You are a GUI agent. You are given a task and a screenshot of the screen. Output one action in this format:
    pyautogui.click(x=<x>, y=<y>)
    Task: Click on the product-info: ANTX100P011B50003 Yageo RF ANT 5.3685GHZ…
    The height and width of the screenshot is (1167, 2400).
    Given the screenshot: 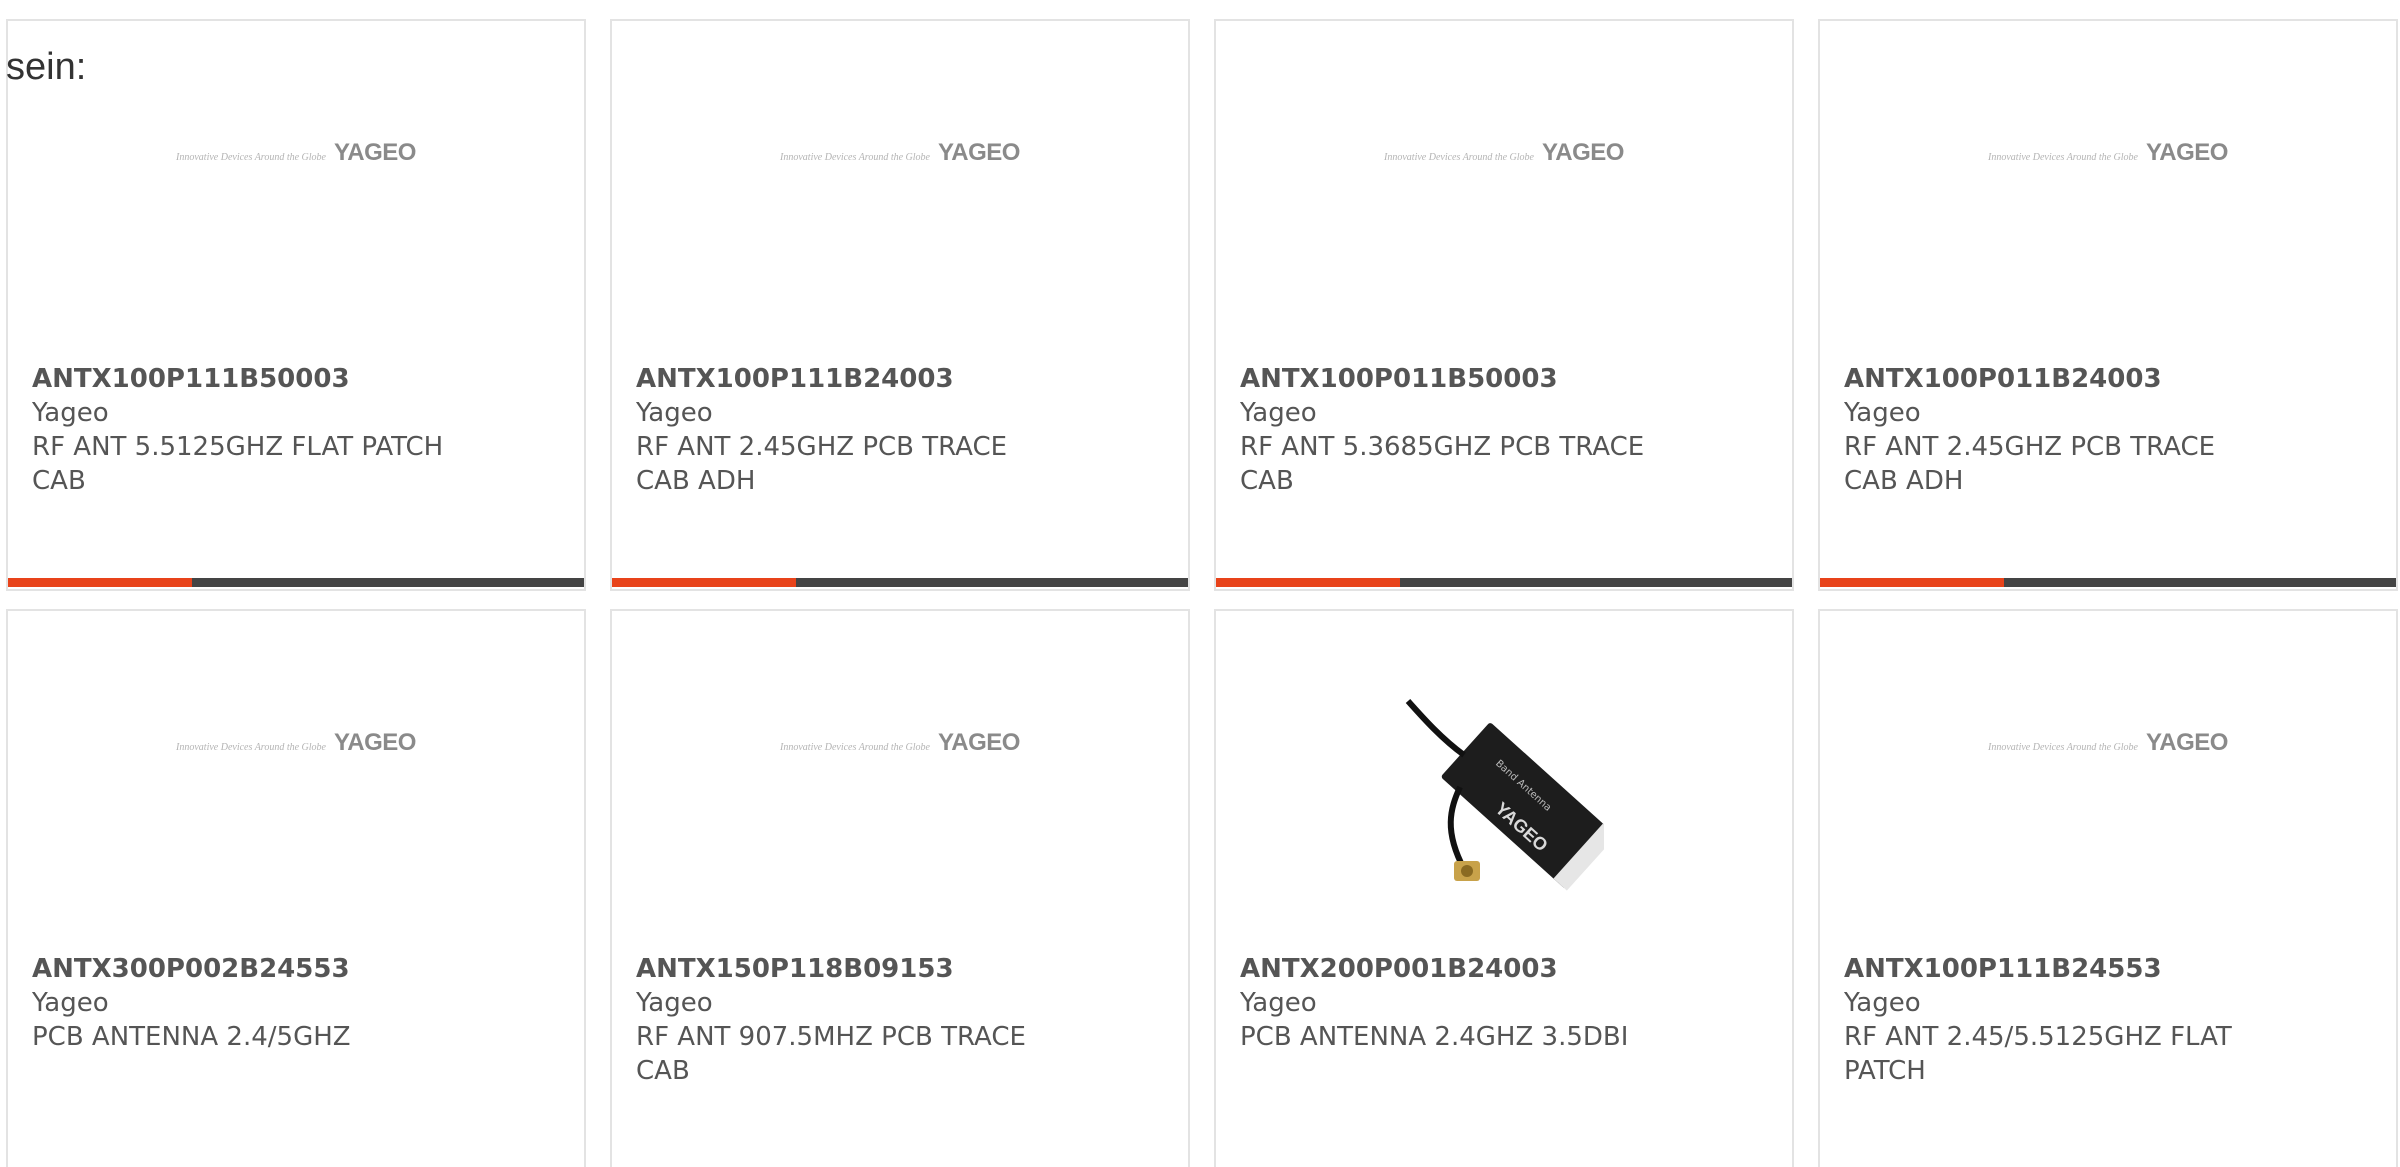 What is the action you would take?
    pyautogui.click(x=1496, y=430)
    